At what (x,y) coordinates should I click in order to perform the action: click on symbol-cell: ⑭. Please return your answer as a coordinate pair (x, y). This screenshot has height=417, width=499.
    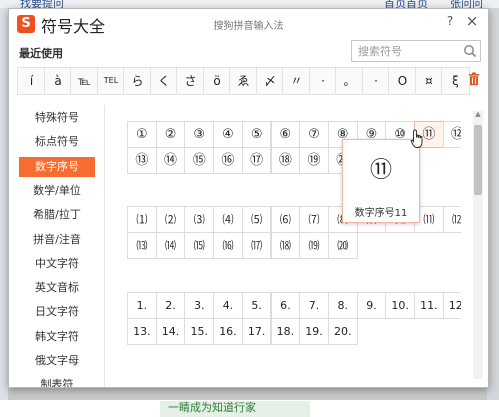
    Looking at the image, I should click on (170, 160).